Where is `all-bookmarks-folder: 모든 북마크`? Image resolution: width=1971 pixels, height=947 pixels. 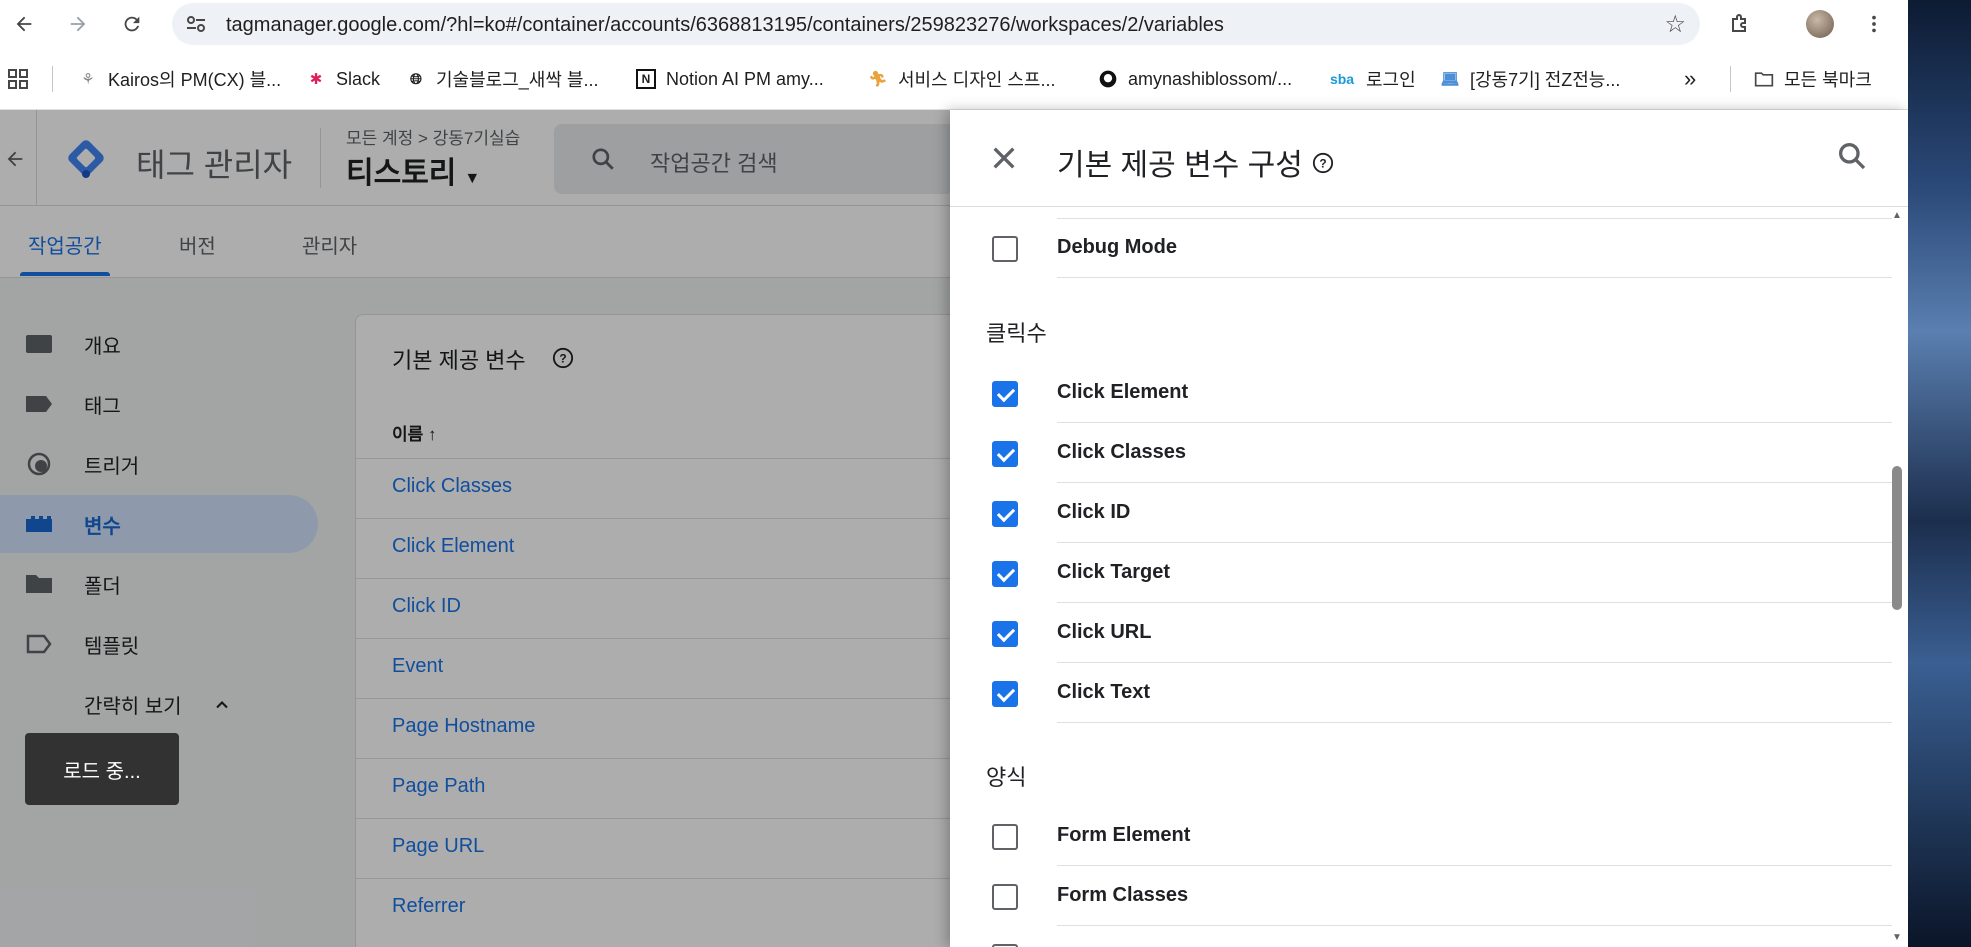 all-bookmarks-folder: 모든 북마크 is located at coordinates (1813, 79).